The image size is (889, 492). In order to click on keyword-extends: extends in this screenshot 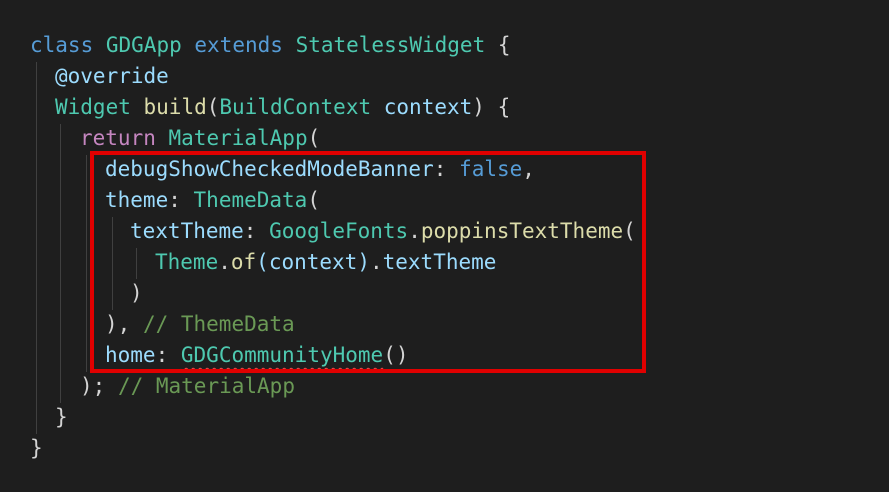, I will do `click(238, 45)`.